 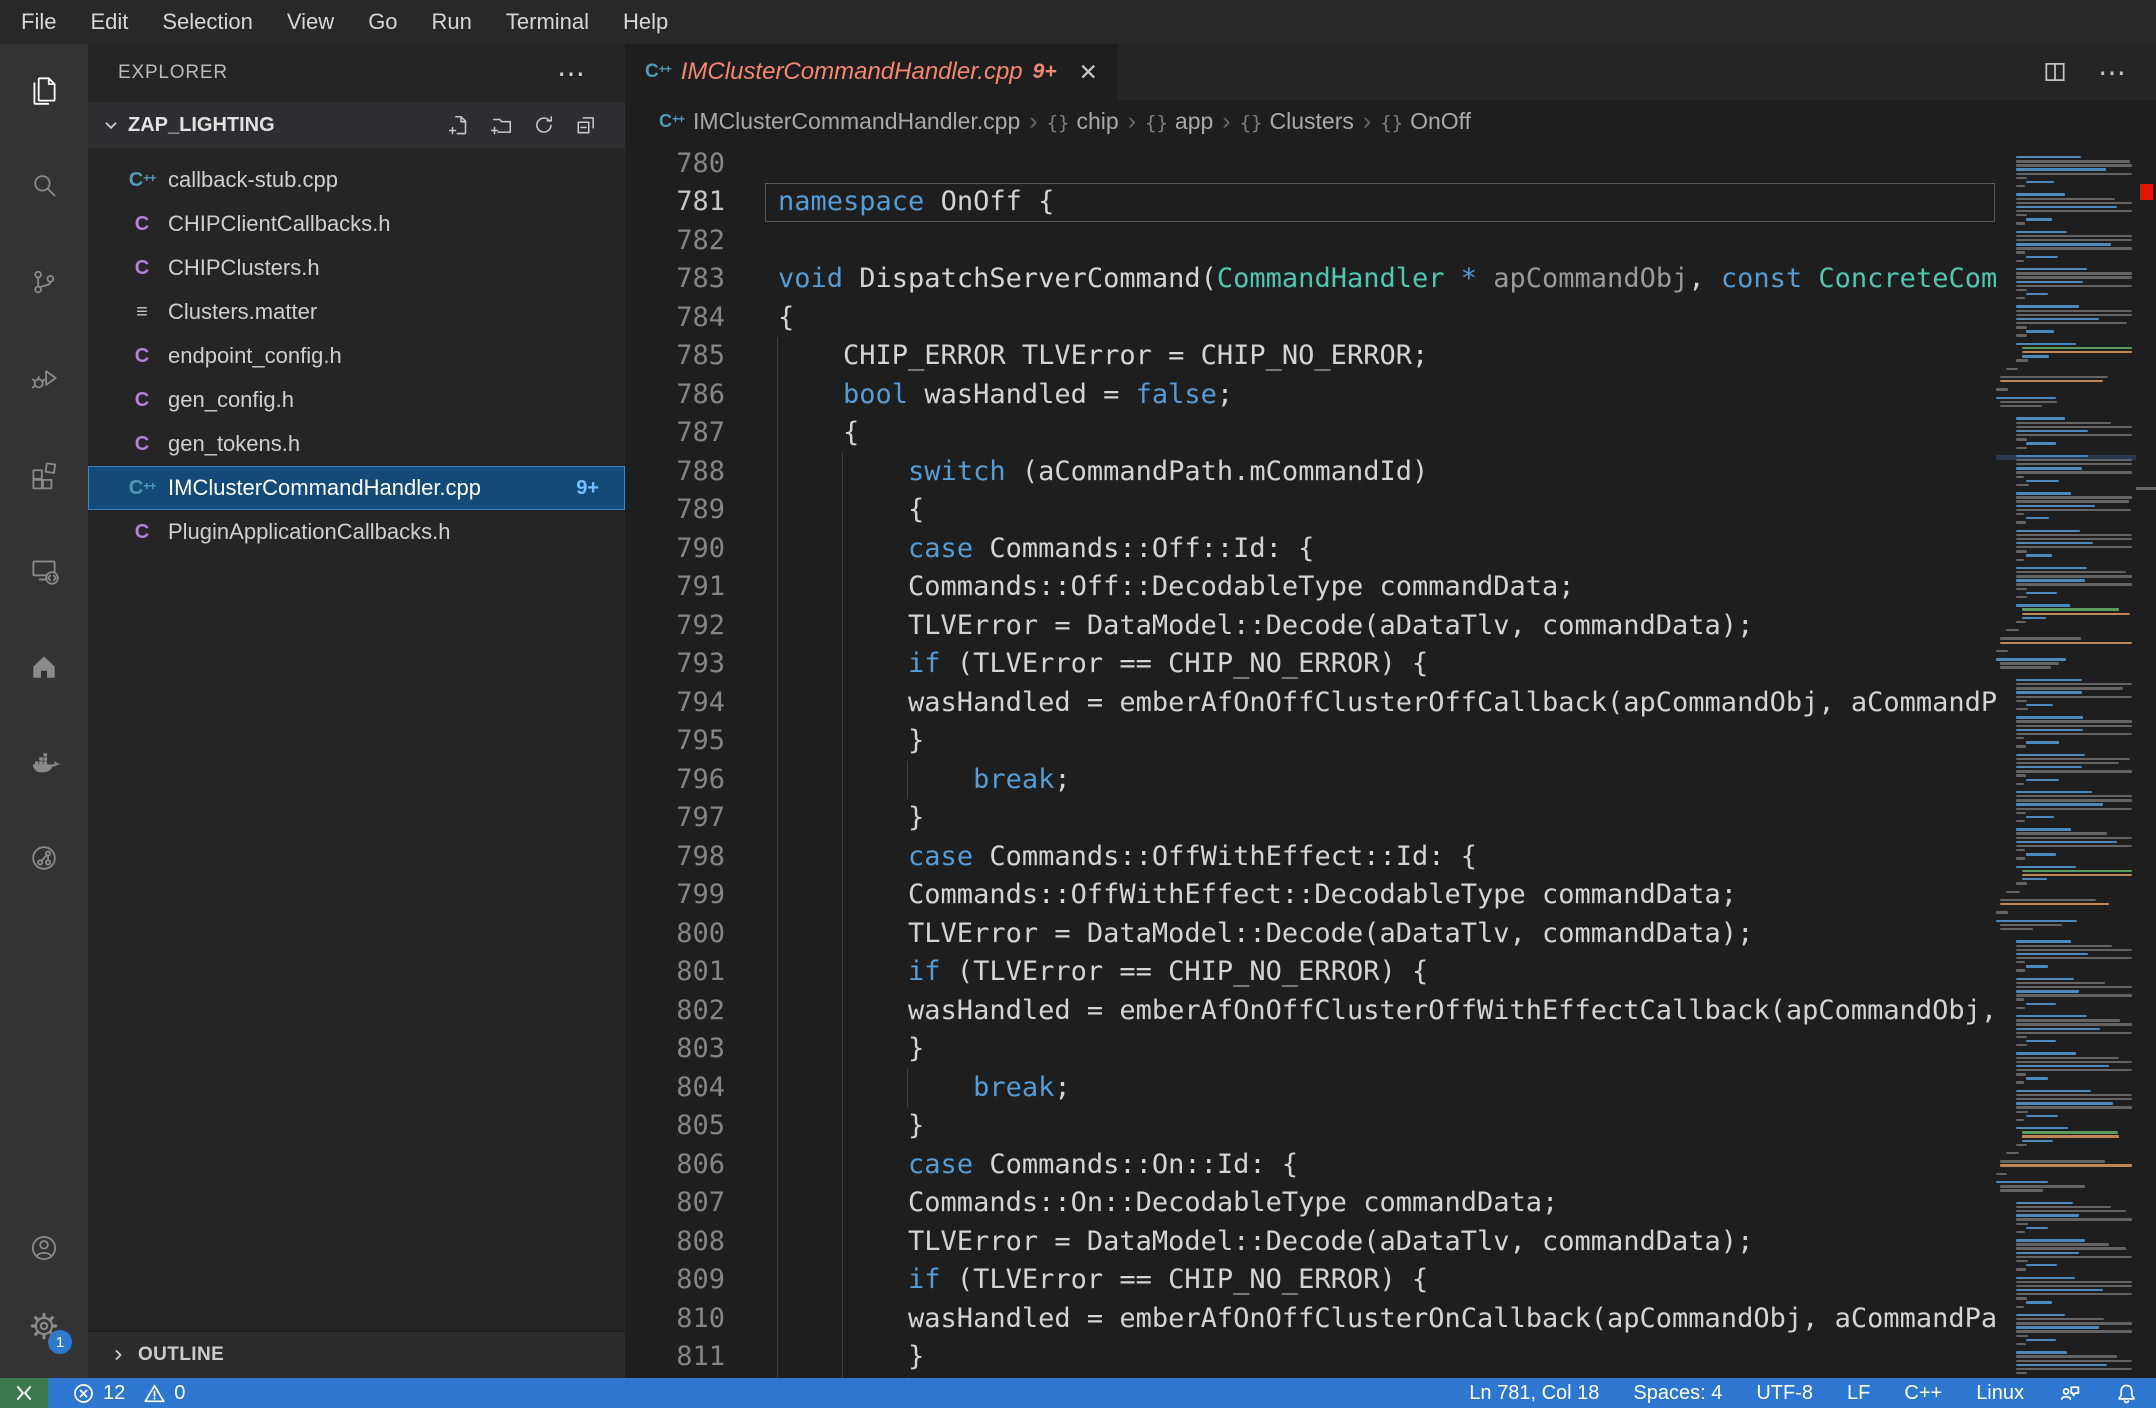 I want to click on file-item: Cendpoint_config.h, so click(x=356, y=356).